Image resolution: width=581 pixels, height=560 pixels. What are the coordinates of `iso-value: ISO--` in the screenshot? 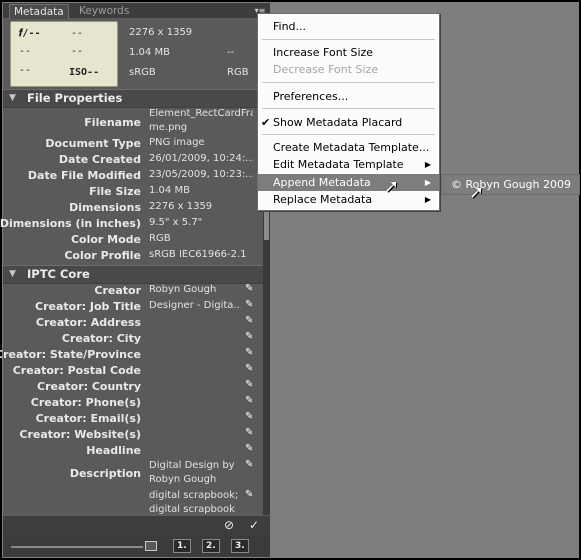 It's located at (84, 72).